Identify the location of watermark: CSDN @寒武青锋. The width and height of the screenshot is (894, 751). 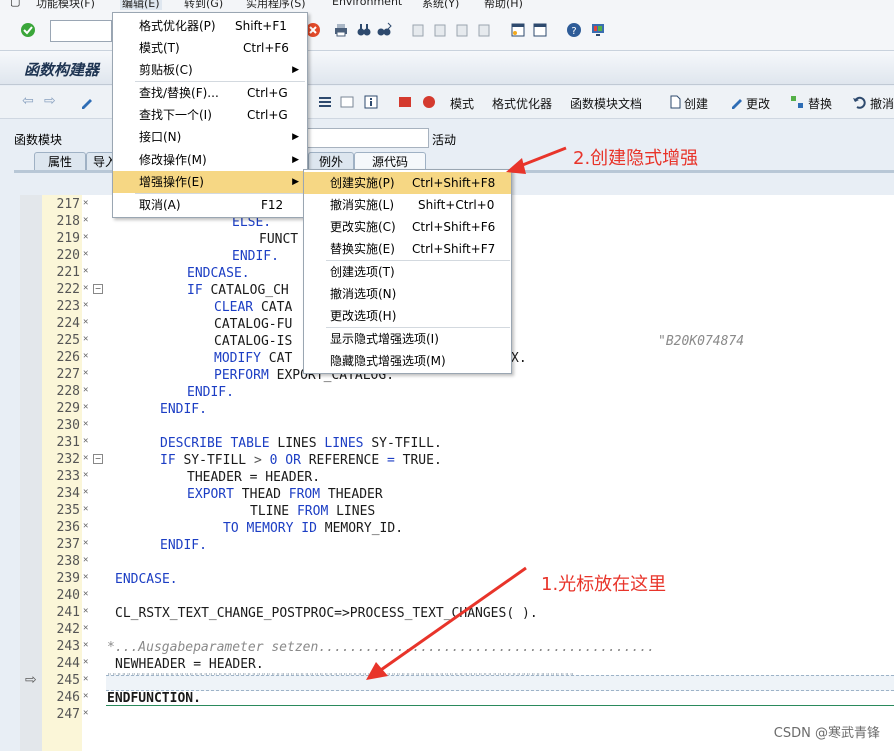
(826, 733).